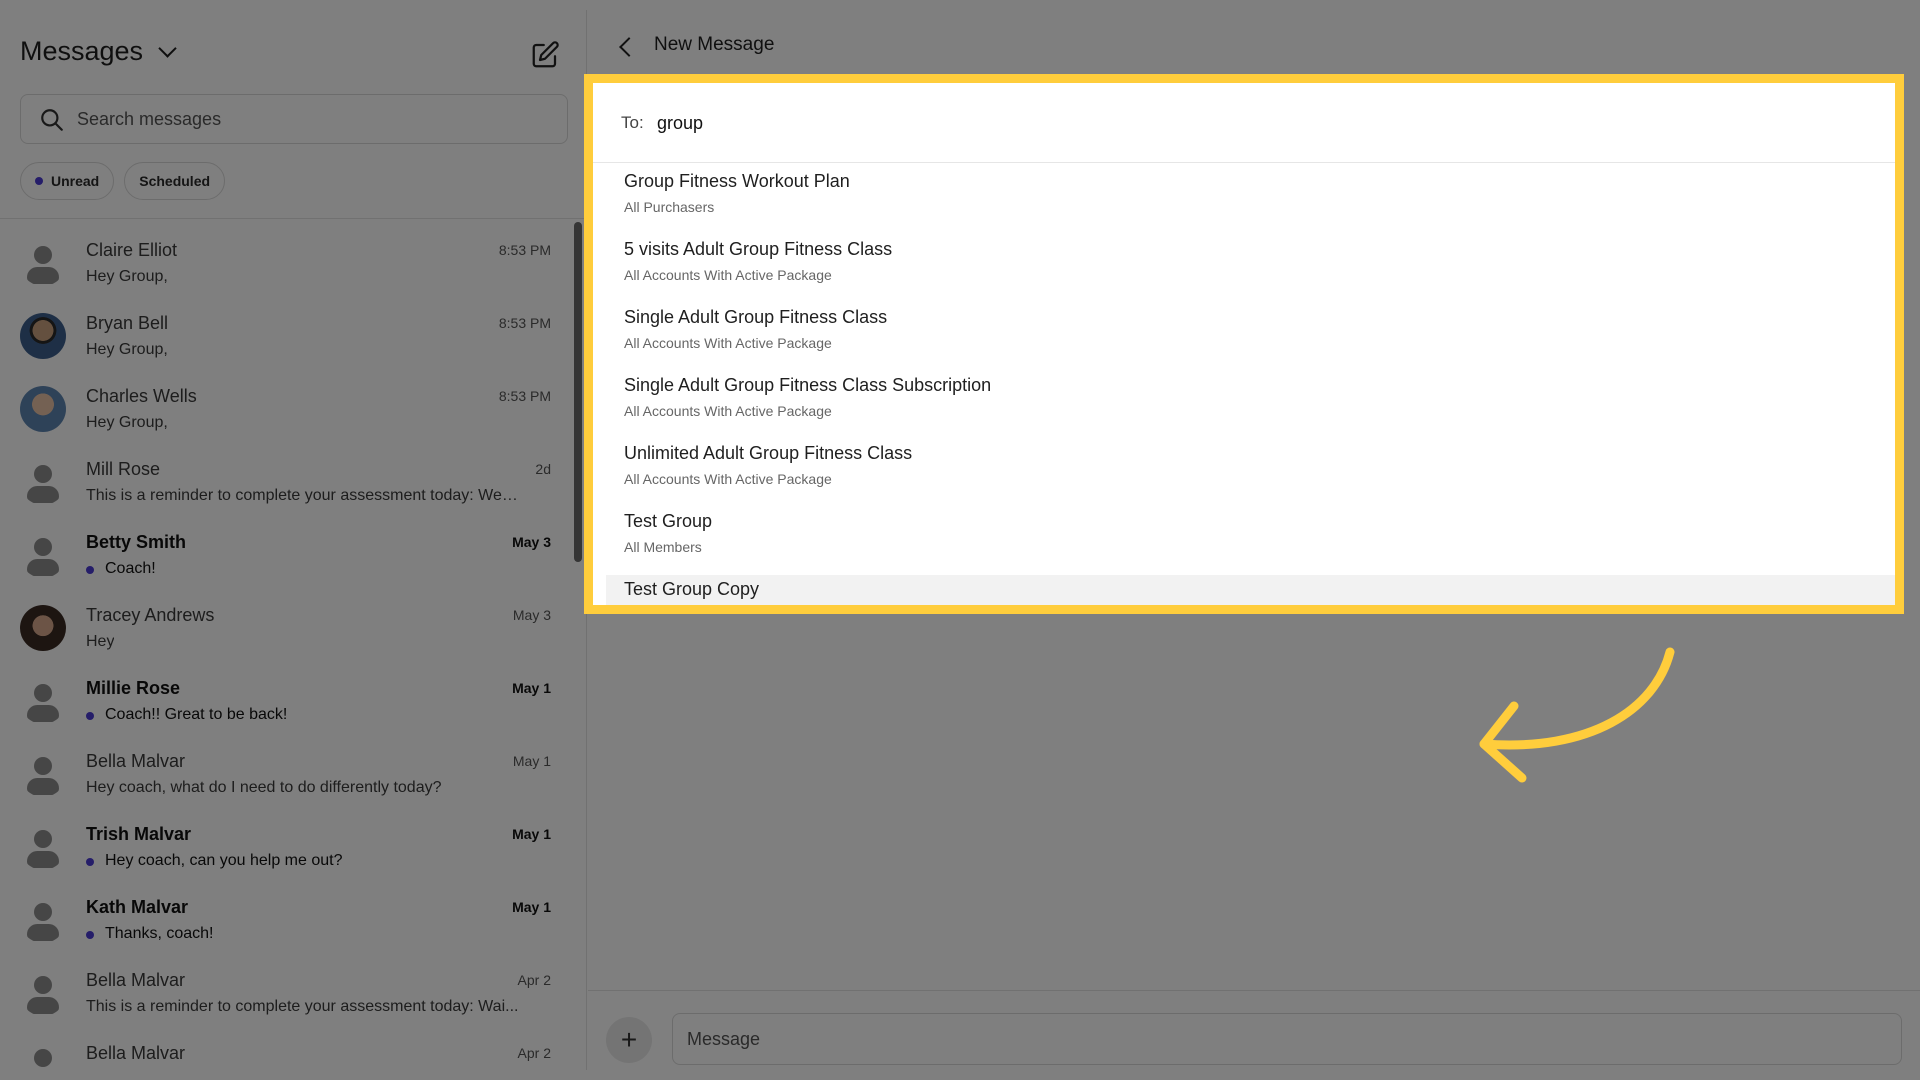 The image size is (1920, 1080). Describe the element at coordinates (957, 123) in the screenshot. I see `recipient-input` at that location.